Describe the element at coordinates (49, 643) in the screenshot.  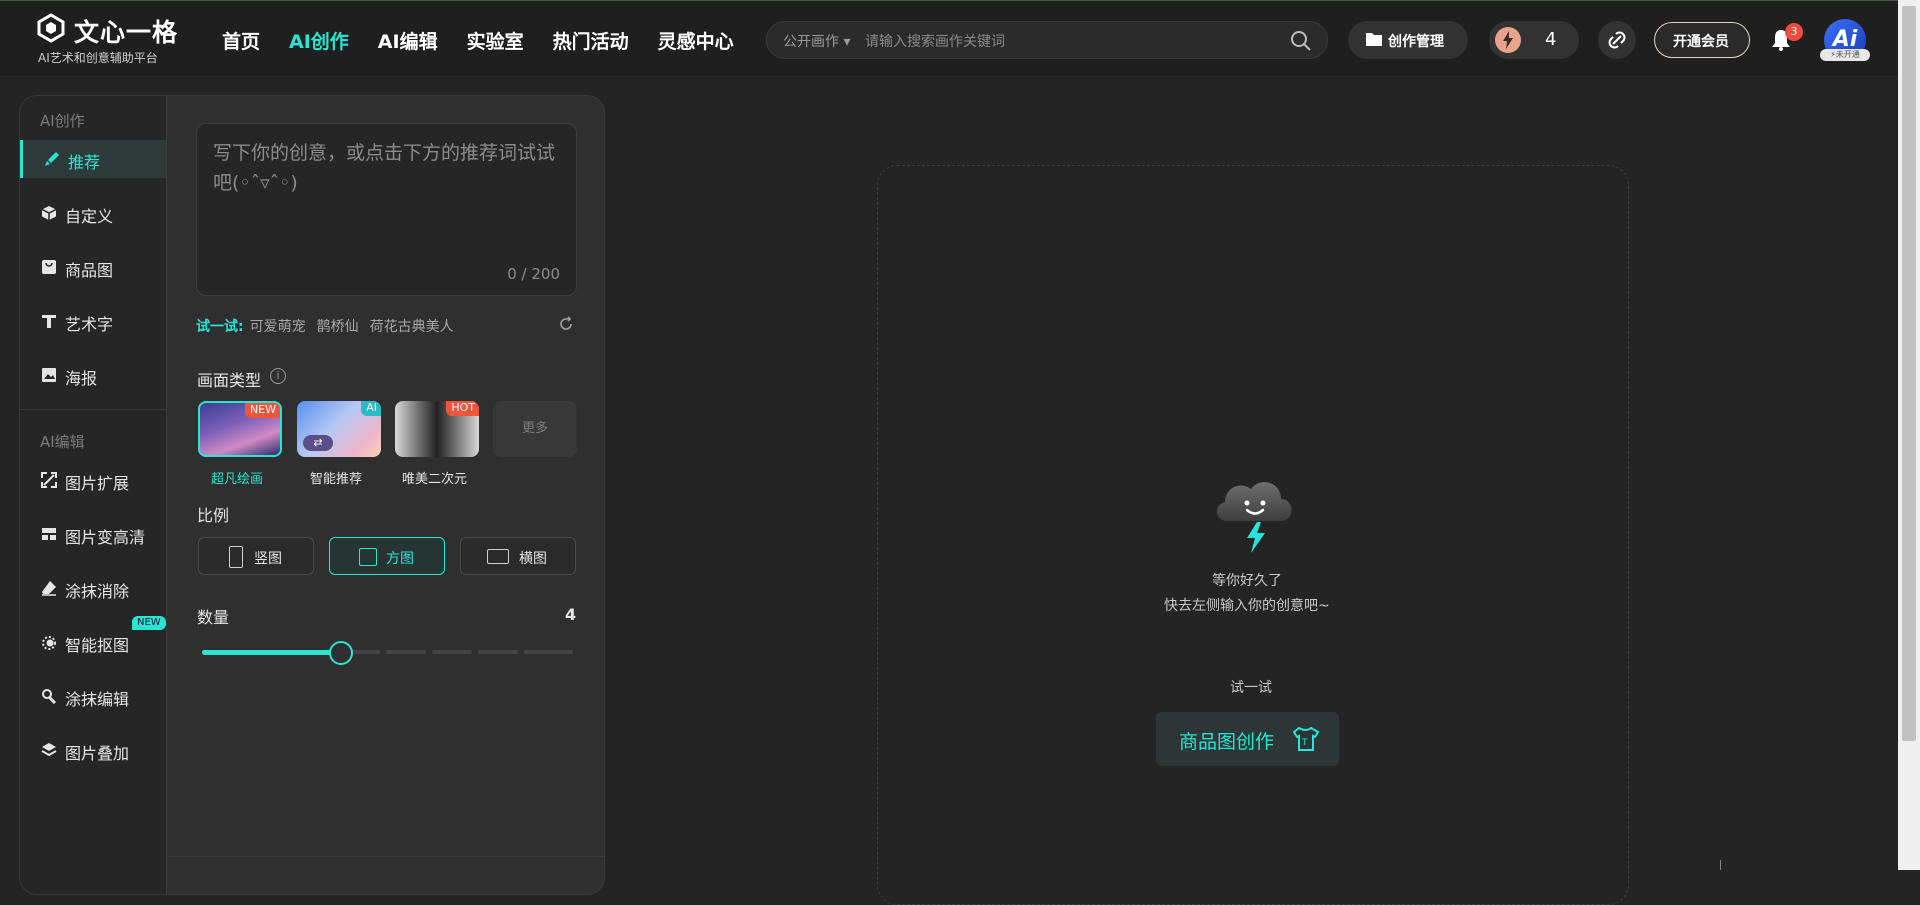
I see `cutout-icon` at that location.